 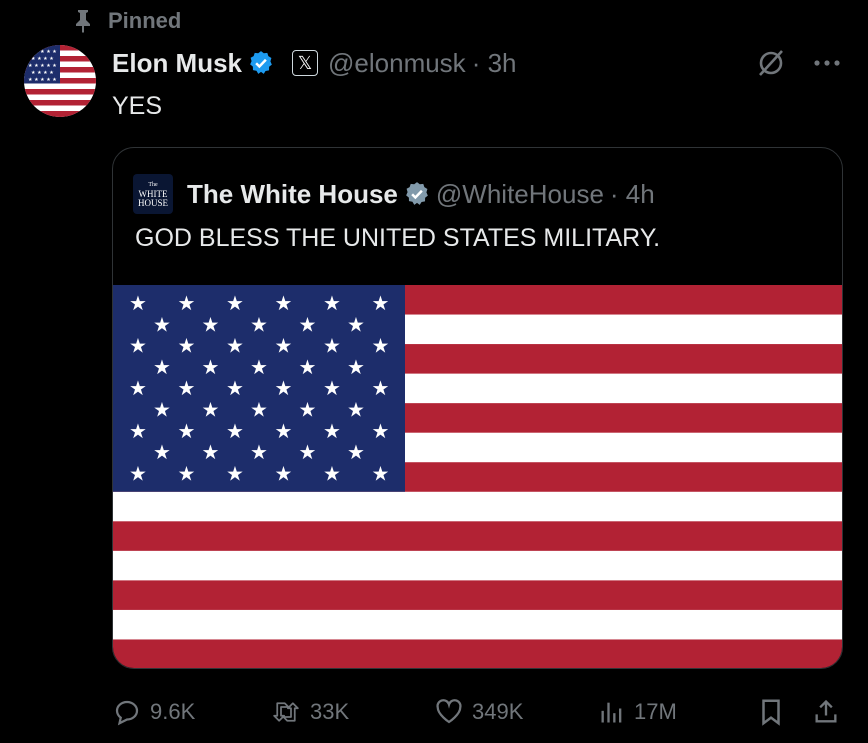 I want to click on heart-icon, so click(x=449, y=711).